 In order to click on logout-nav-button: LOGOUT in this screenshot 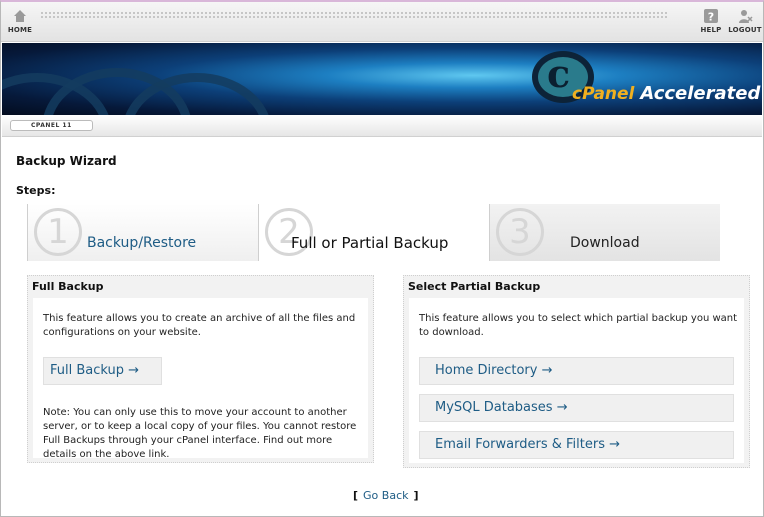, I will do `click(745, 21)`.